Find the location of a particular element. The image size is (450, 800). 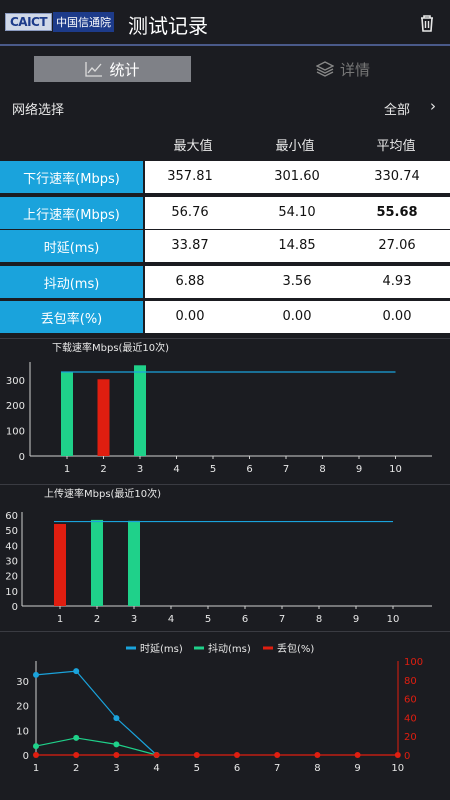

table-row: 抖动(ms) 6.88 3.56 4.93 is located at coordinates (225, 282).